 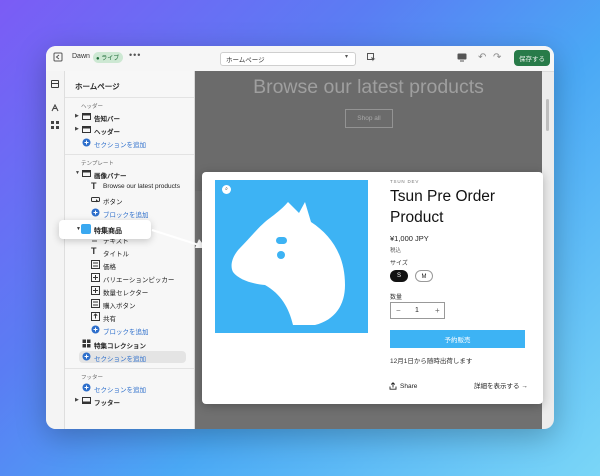 I want to click on redo-icon: ↷, so click(x=497, y=57).